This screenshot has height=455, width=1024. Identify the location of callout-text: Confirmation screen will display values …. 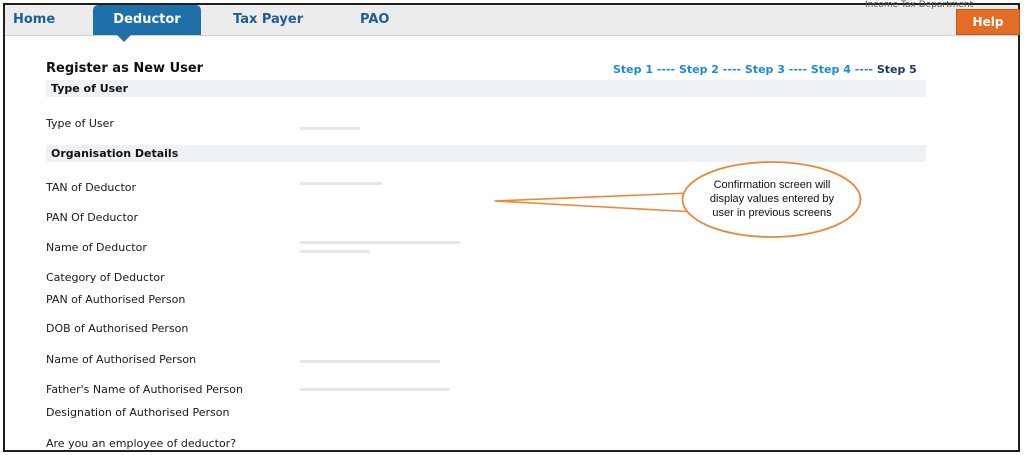
(772, 199).